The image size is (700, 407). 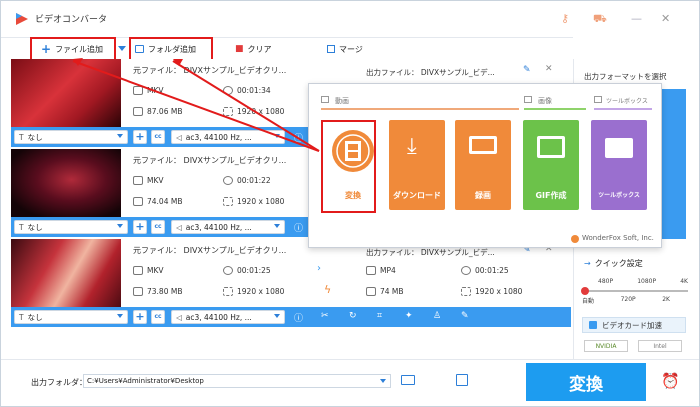 I want to click on nvidia-badge: NVIDIA, so click(x=606, y=346).